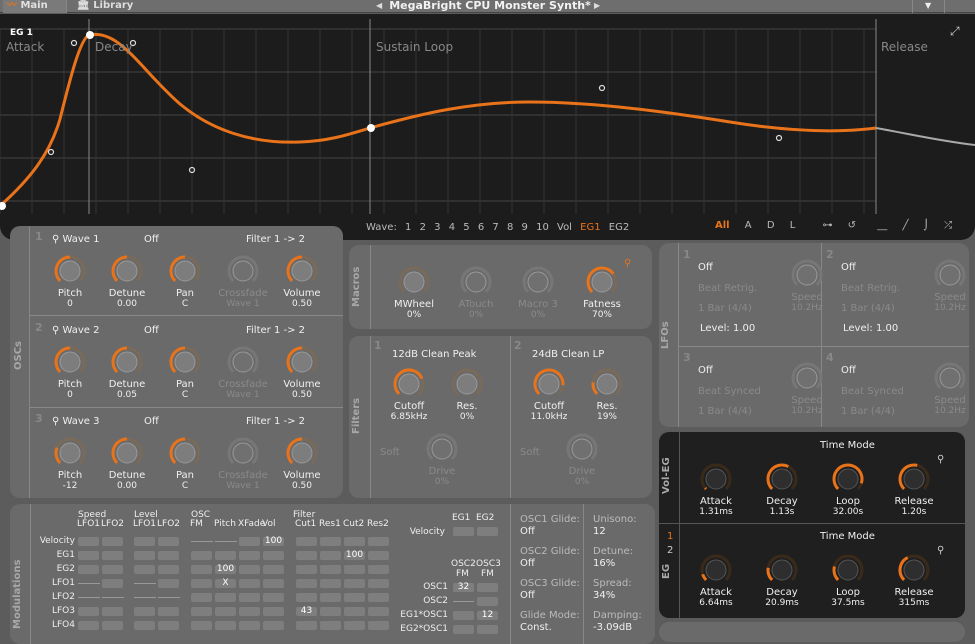 The image size is (975, 644). I want to click on loop-knob, so click(848, 570).